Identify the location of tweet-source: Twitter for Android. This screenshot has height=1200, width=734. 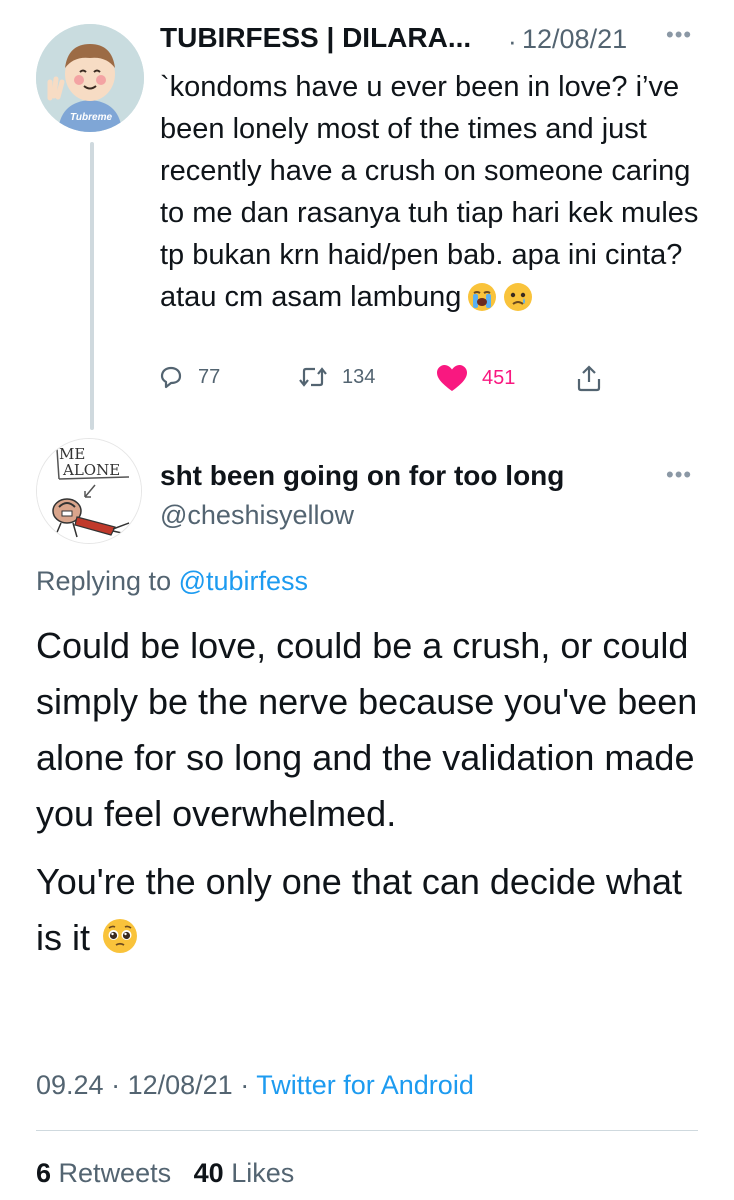
(365, 1085).